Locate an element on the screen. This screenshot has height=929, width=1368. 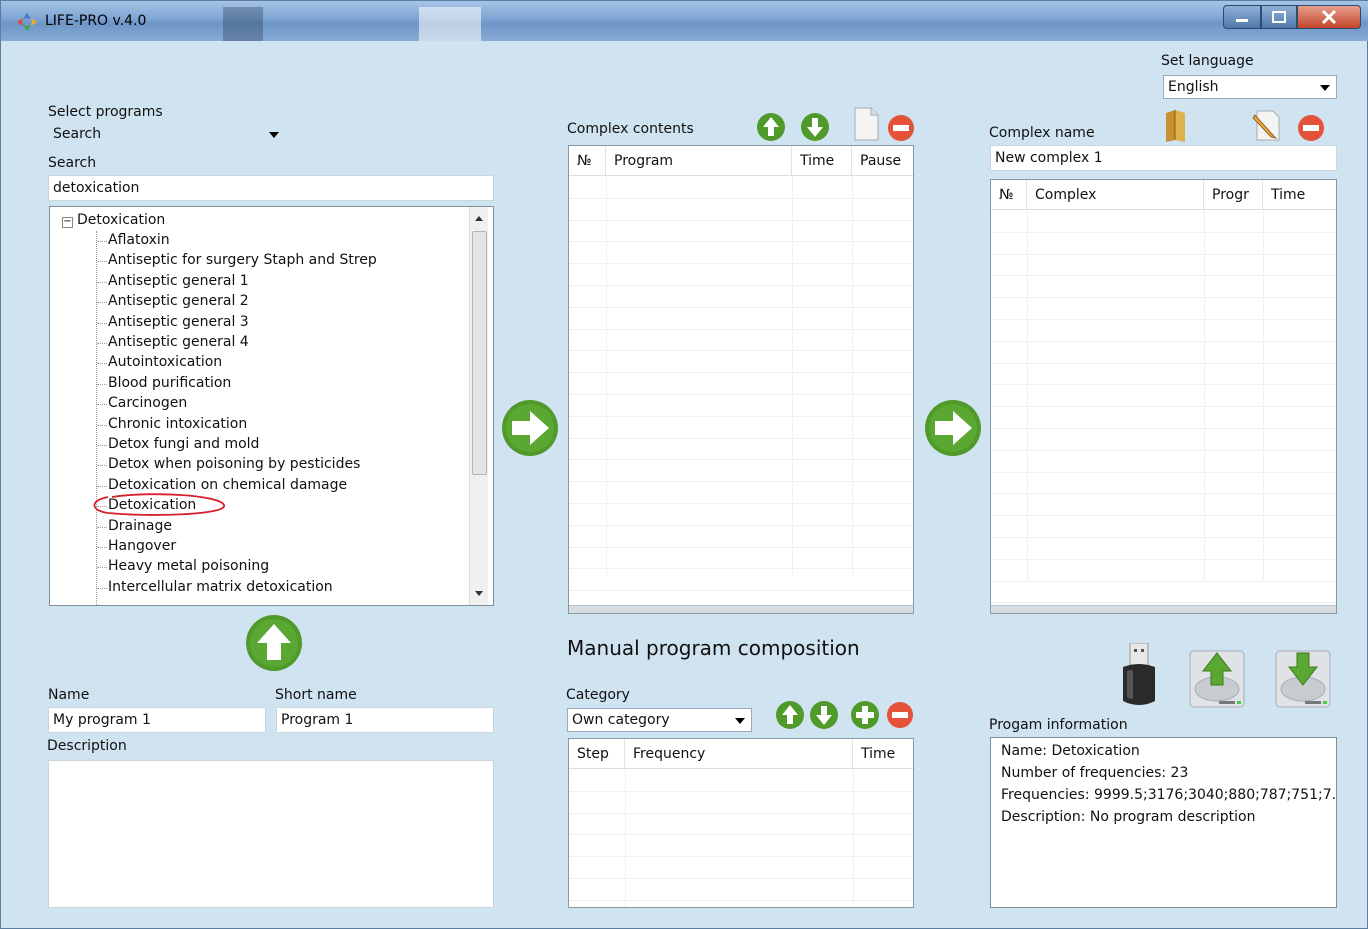
minus-icon is located at coordinates (901, 128).